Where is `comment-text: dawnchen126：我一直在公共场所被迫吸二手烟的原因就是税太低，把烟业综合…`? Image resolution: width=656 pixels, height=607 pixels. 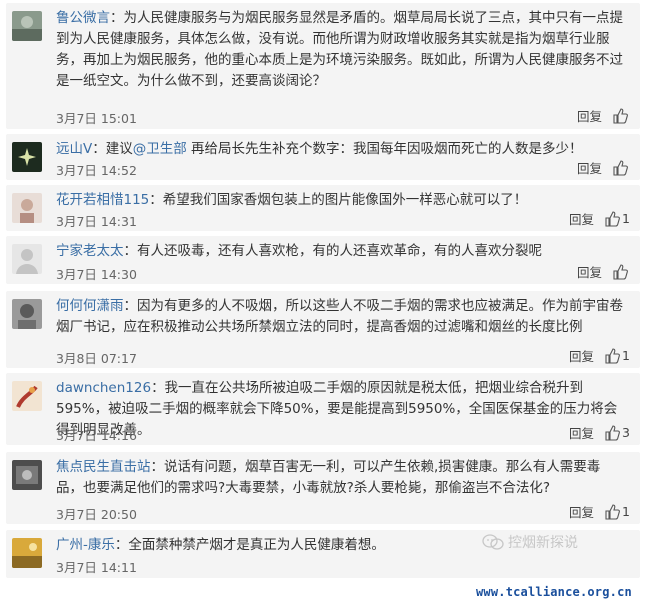
comment-text: dawnchen126：我一直在公共场所被迫吸二手烟的原因就是税太低，把烟业综合… is located at coordinates (341, 409).